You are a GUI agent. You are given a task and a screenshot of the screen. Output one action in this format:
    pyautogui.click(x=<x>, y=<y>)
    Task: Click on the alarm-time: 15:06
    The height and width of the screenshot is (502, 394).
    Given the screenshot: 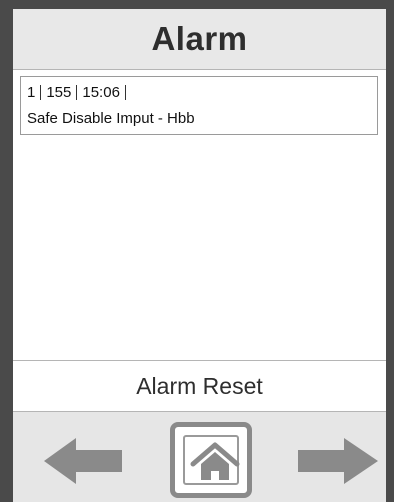 What is the action you would take?
    pyautogui.click(x=101, y=92)
    